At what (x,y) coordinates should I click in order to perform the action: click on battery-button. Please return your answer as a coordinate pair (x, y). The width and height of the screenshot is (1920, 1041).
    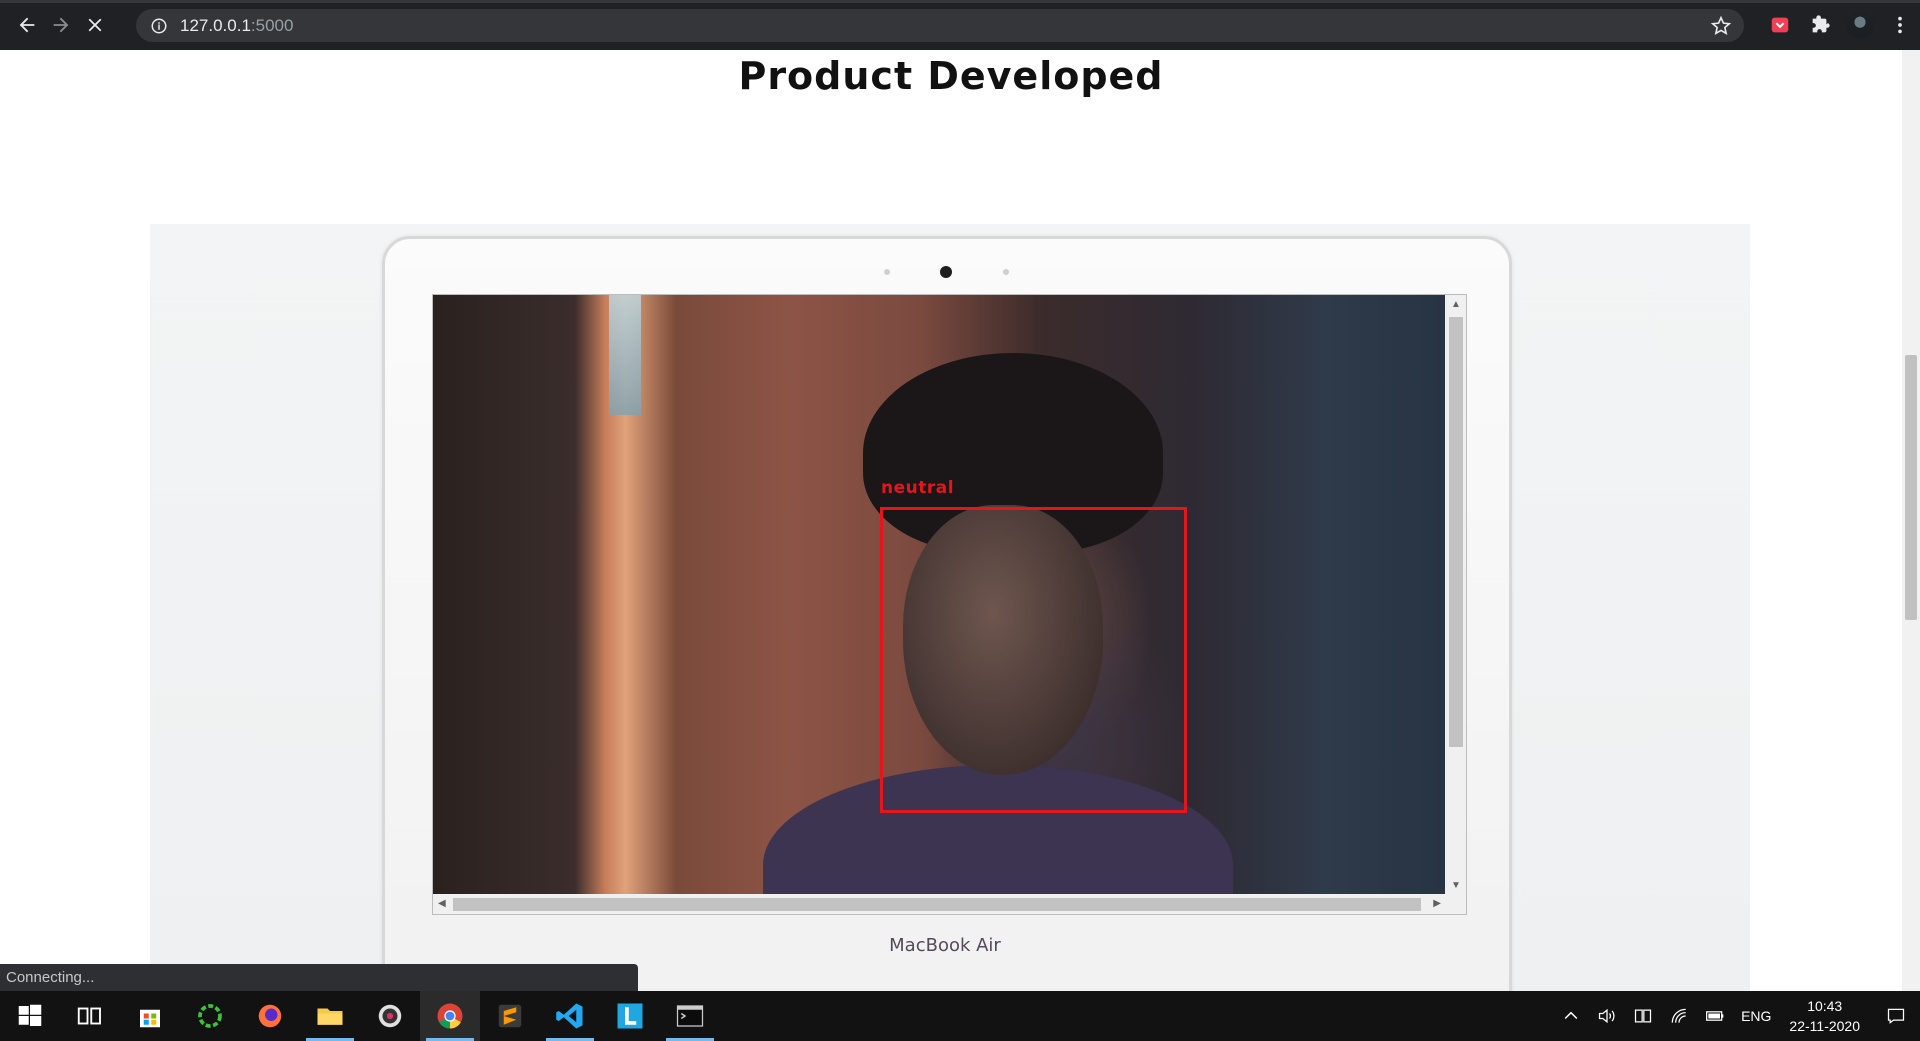
    Looking at the image, I should click on (1715, 1016).